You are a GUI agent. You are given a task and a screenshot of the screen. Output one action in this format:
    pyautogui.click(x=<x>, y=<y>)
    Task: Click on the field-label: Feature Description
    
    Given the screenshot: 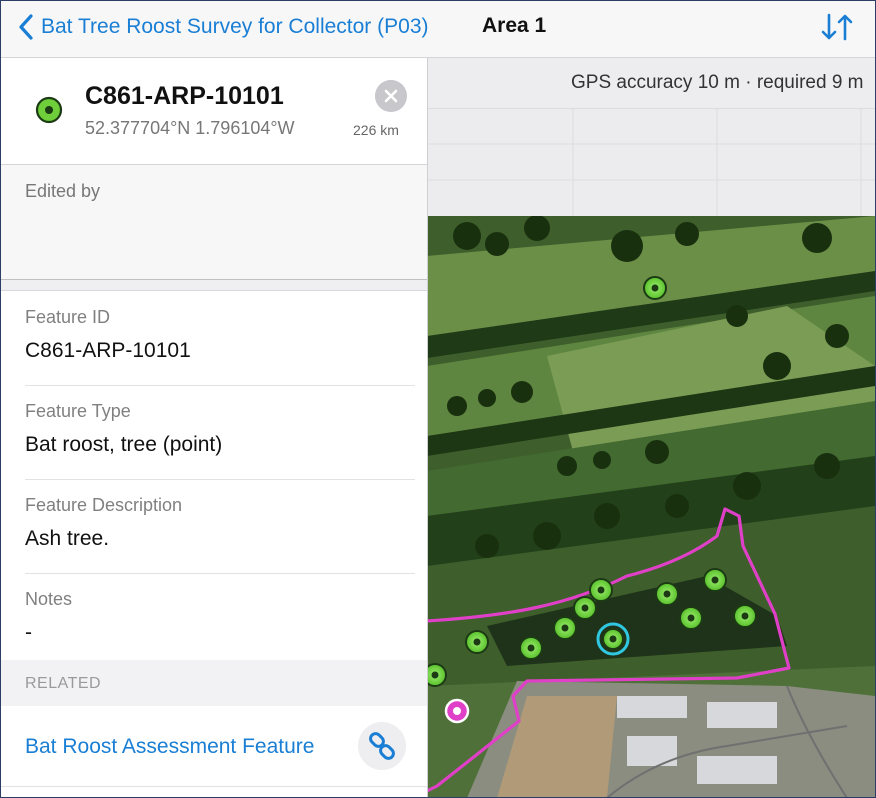 What is the action you would take?
    pyautogui.click(x=104, y=505)
    